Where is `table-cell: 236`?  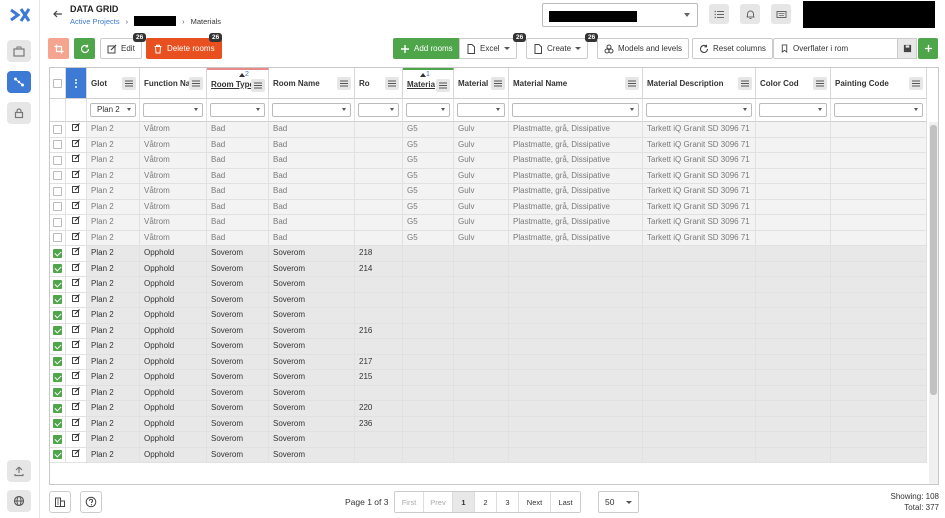 table-cell: 236 is located at coordinates (379, 424).